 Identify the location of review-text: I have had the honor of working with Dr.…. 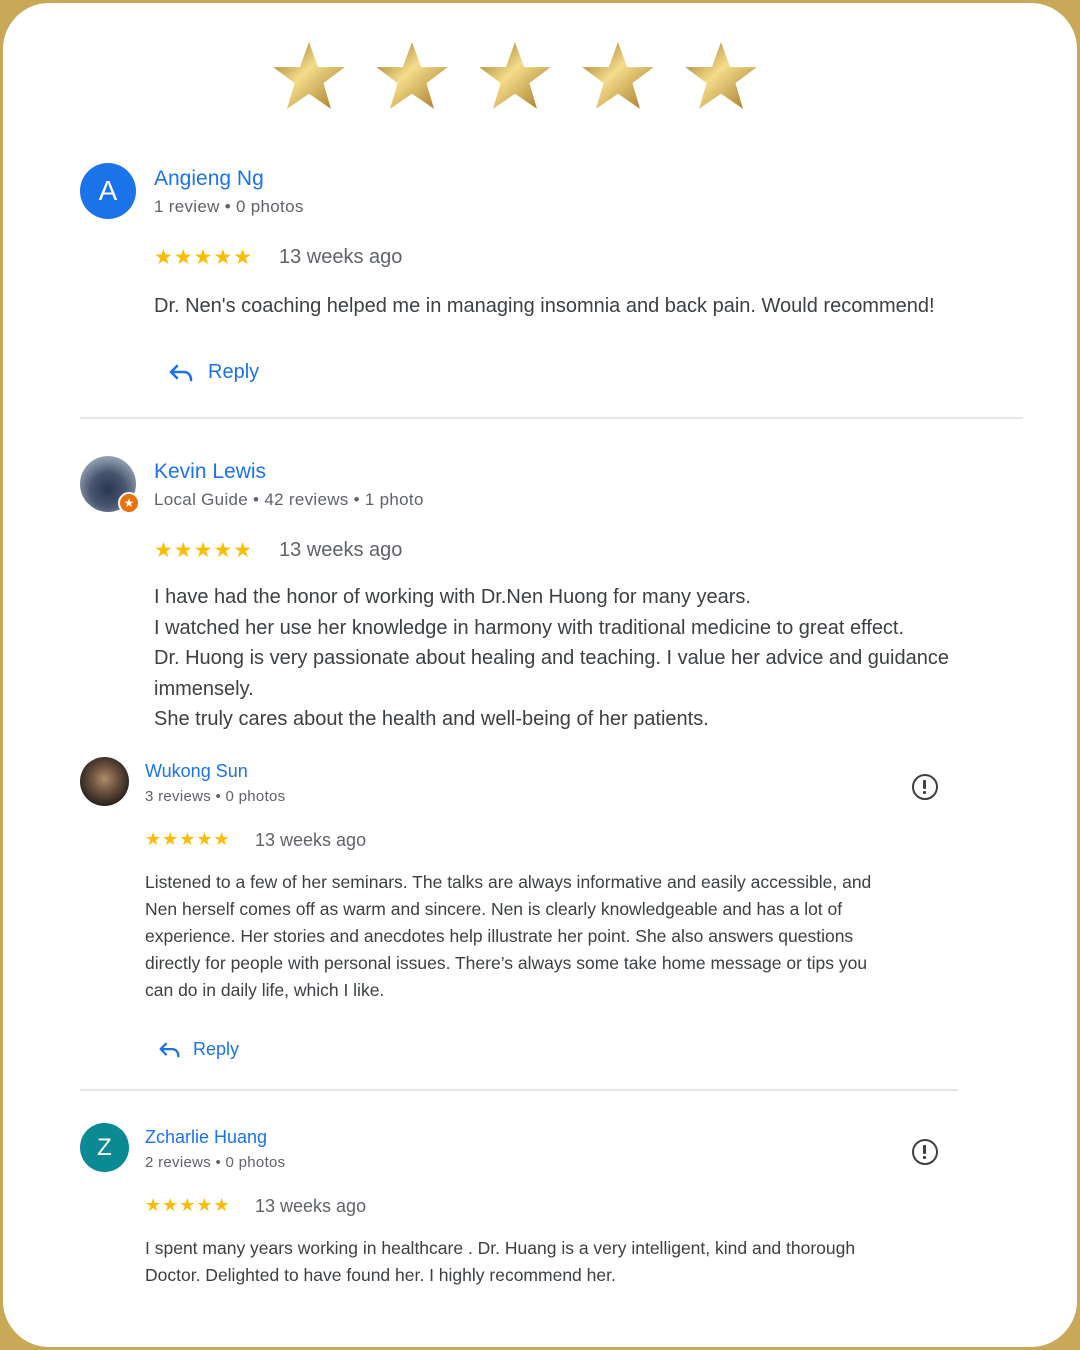
(551, 658).